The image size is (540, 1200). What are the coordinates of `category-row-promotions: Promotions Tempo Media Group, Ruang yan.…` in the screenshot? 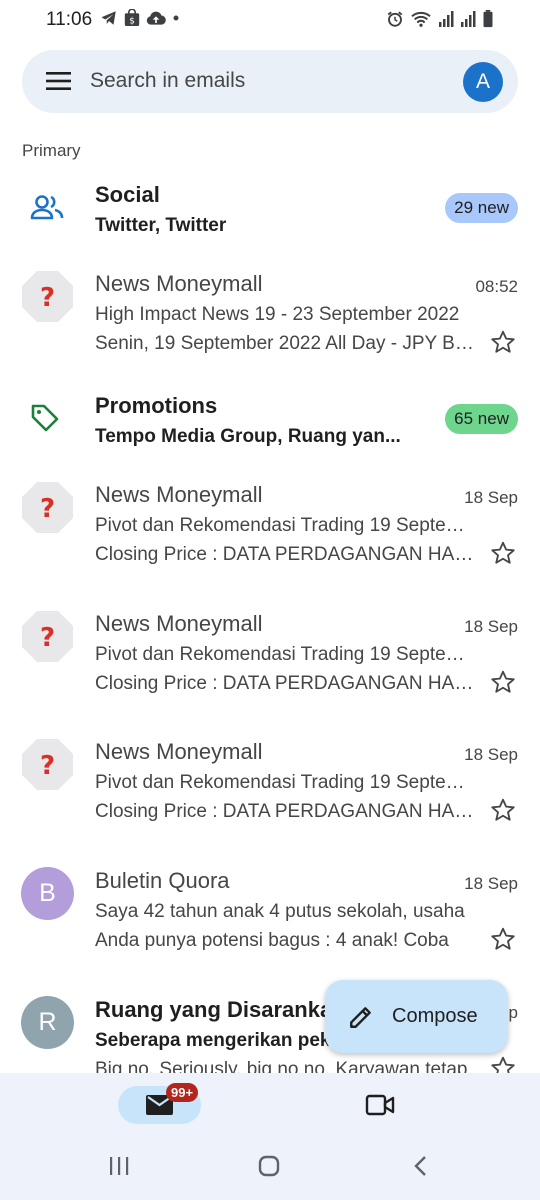 It's located at (270, 421).